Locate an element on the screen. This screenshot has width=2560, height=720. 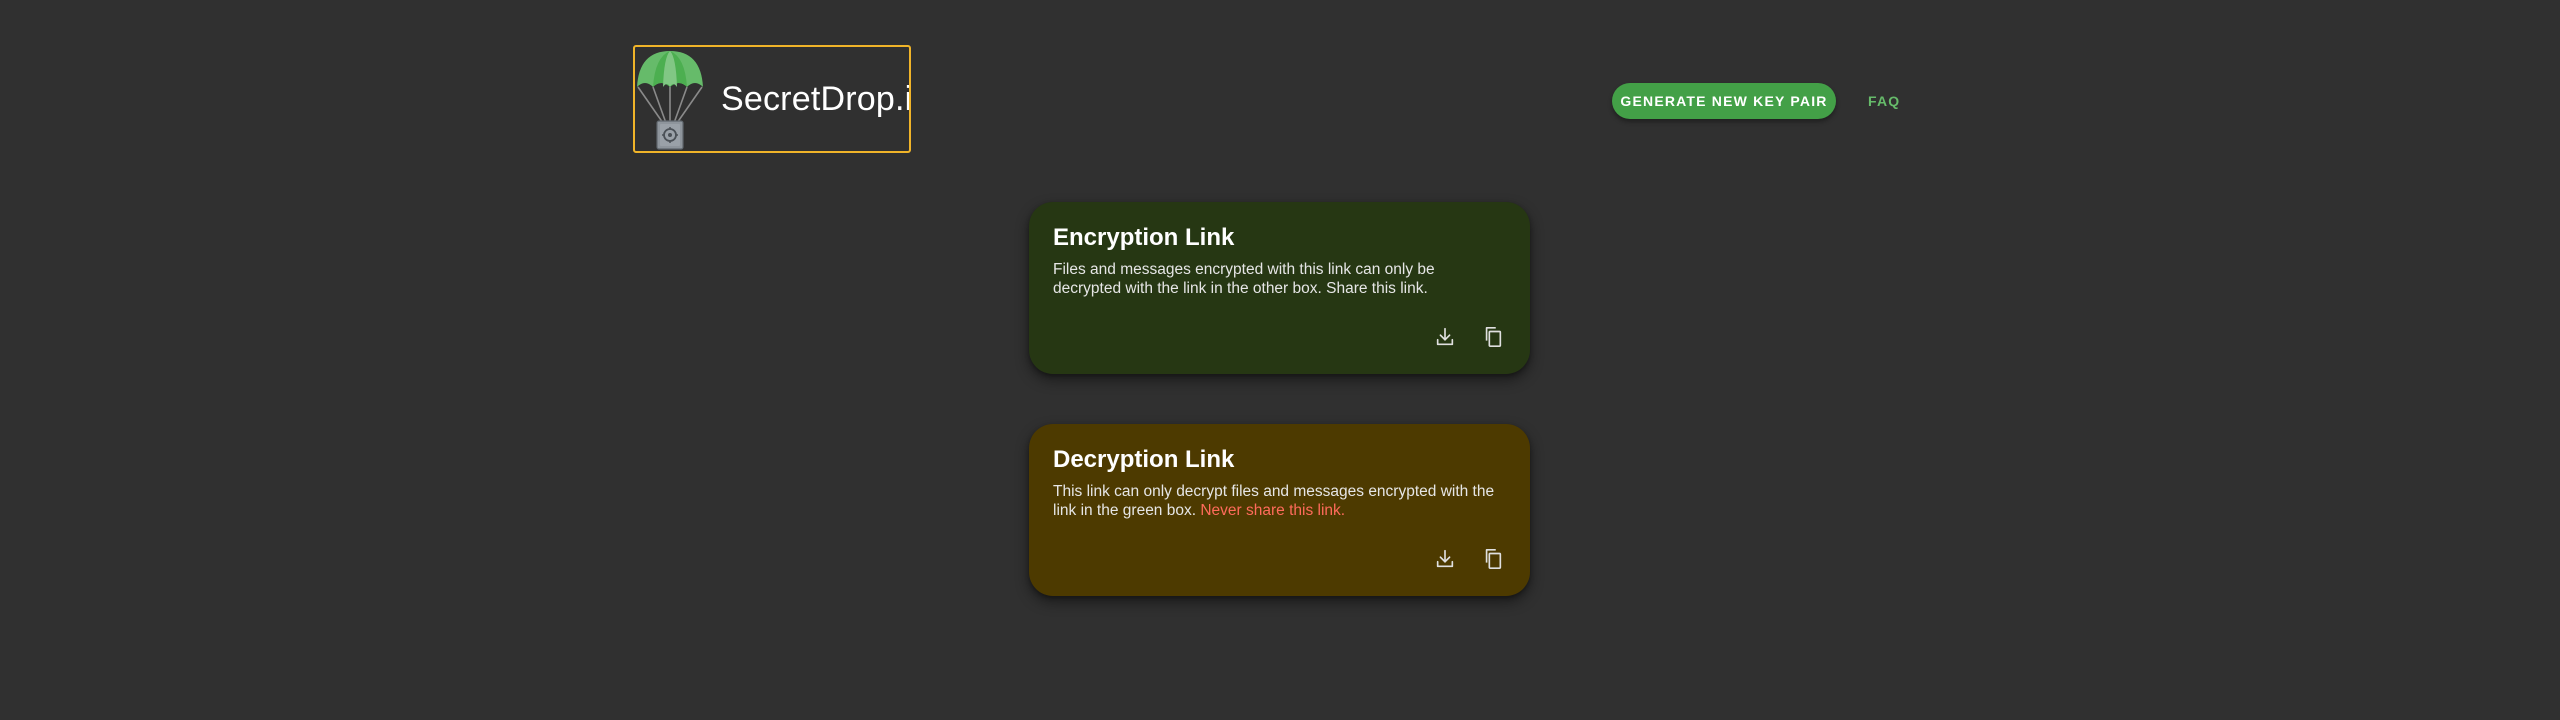
brand-name: SecretDrop.io is located at coordinates (816, 98).